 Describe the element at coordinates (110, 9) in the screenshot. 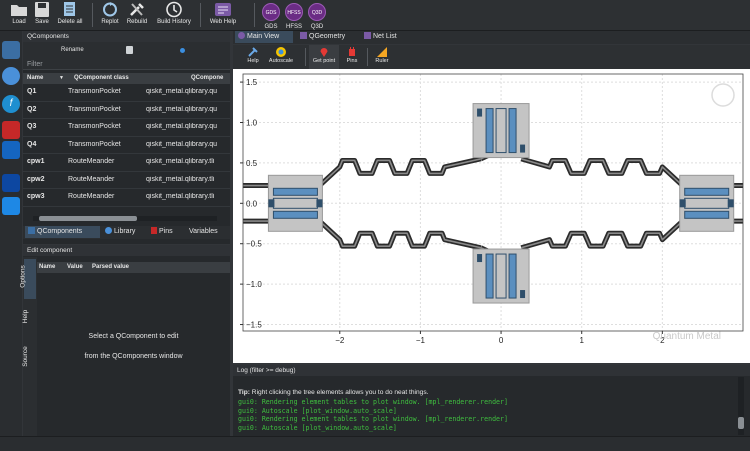

I see `replot-icon` at that location.